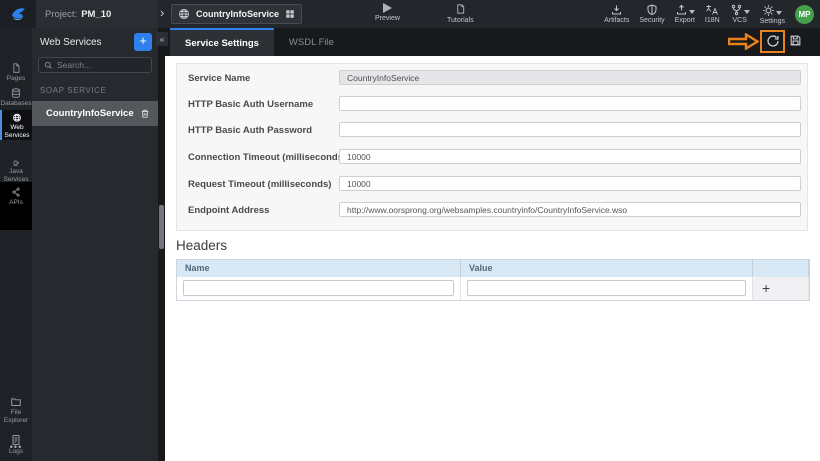 The width and height of the screenshot is (820, 461). I want to click on field-label: HTTP Basic Auth Password, so click(250, 130).